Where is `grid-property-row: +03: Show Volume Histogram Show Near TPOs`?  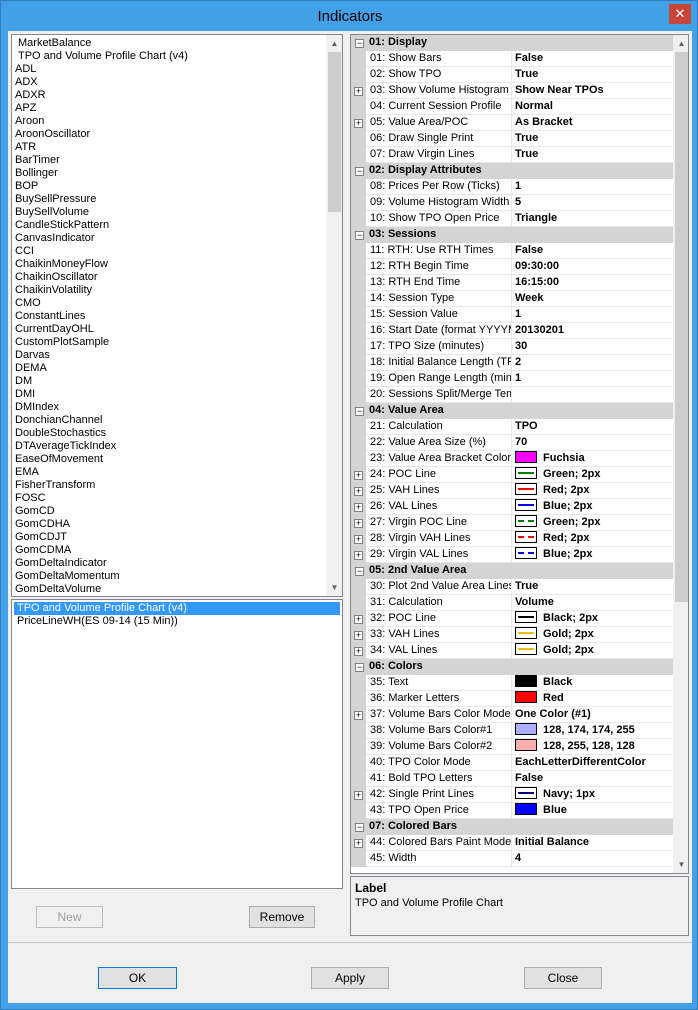
grid-property-row: +03: Show Volume Histogram Show Near TPOs is located at coordinates (512, 91).